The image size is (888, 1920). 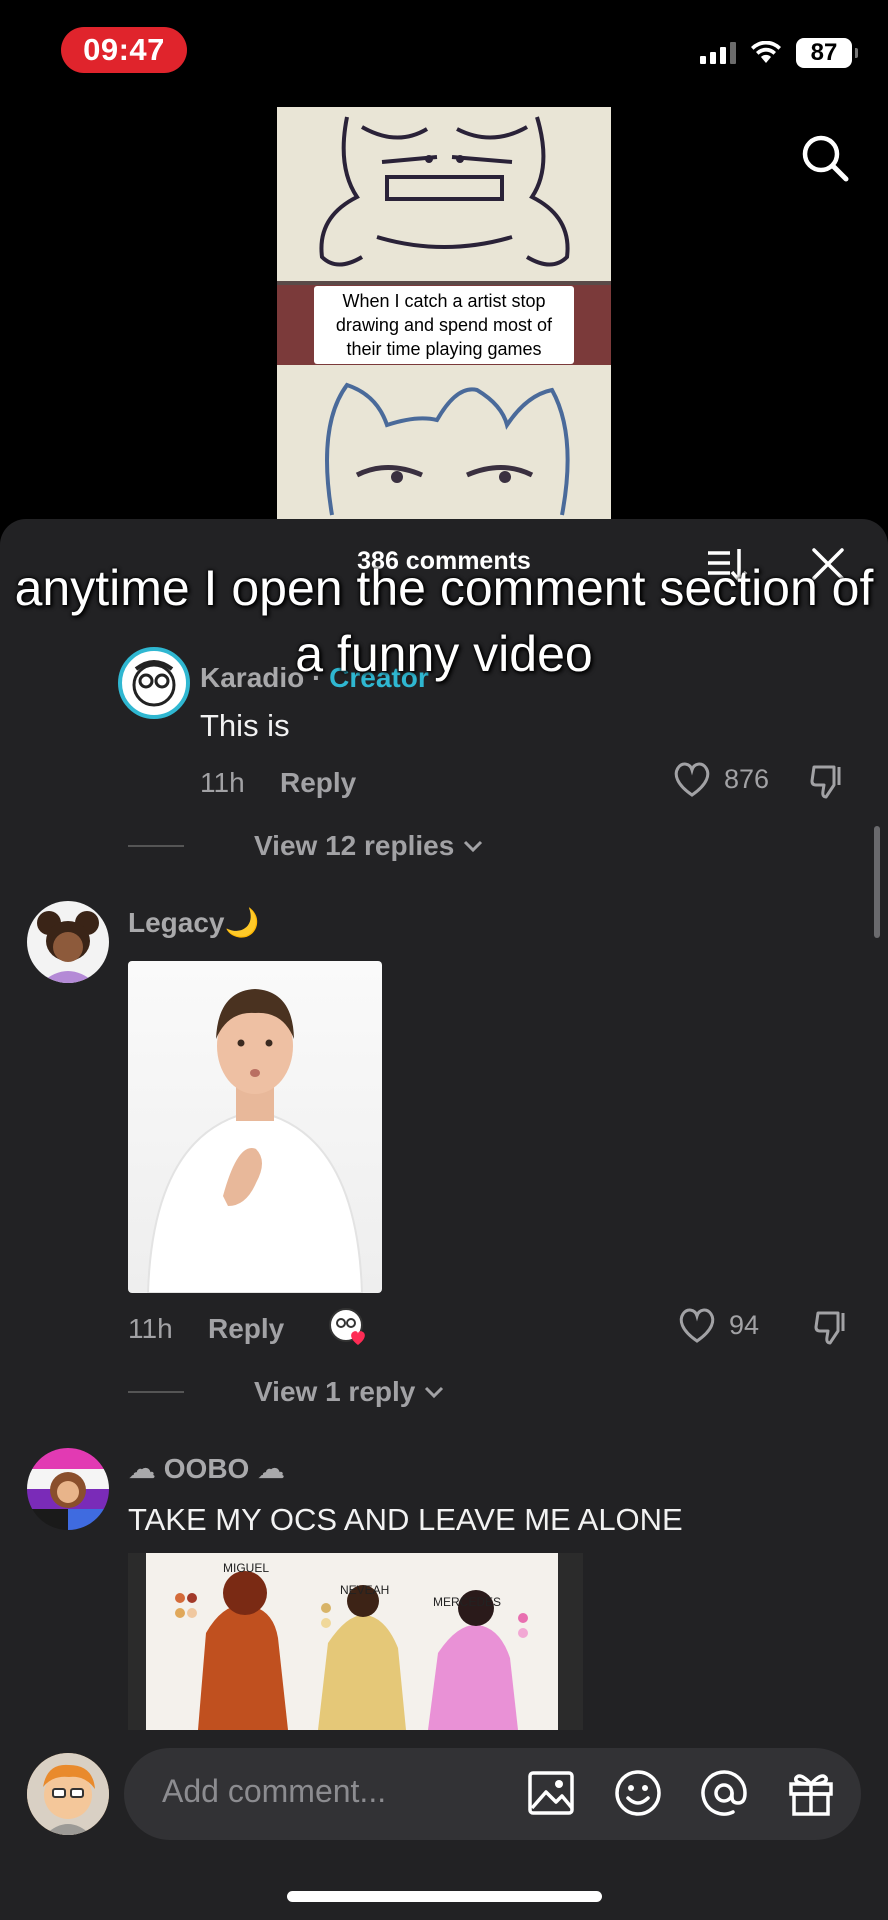 I want to click on wifi-icon, so click(x=766, y=52).